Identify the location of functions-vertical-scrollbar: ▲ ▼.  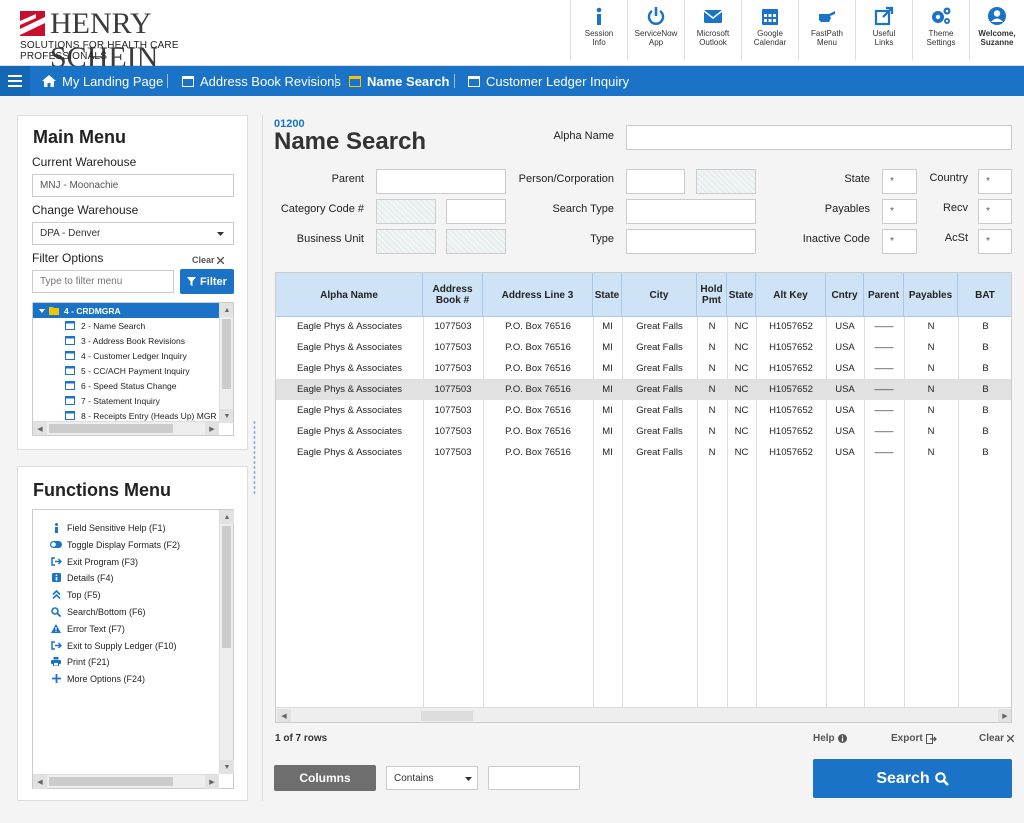
(226, 642).